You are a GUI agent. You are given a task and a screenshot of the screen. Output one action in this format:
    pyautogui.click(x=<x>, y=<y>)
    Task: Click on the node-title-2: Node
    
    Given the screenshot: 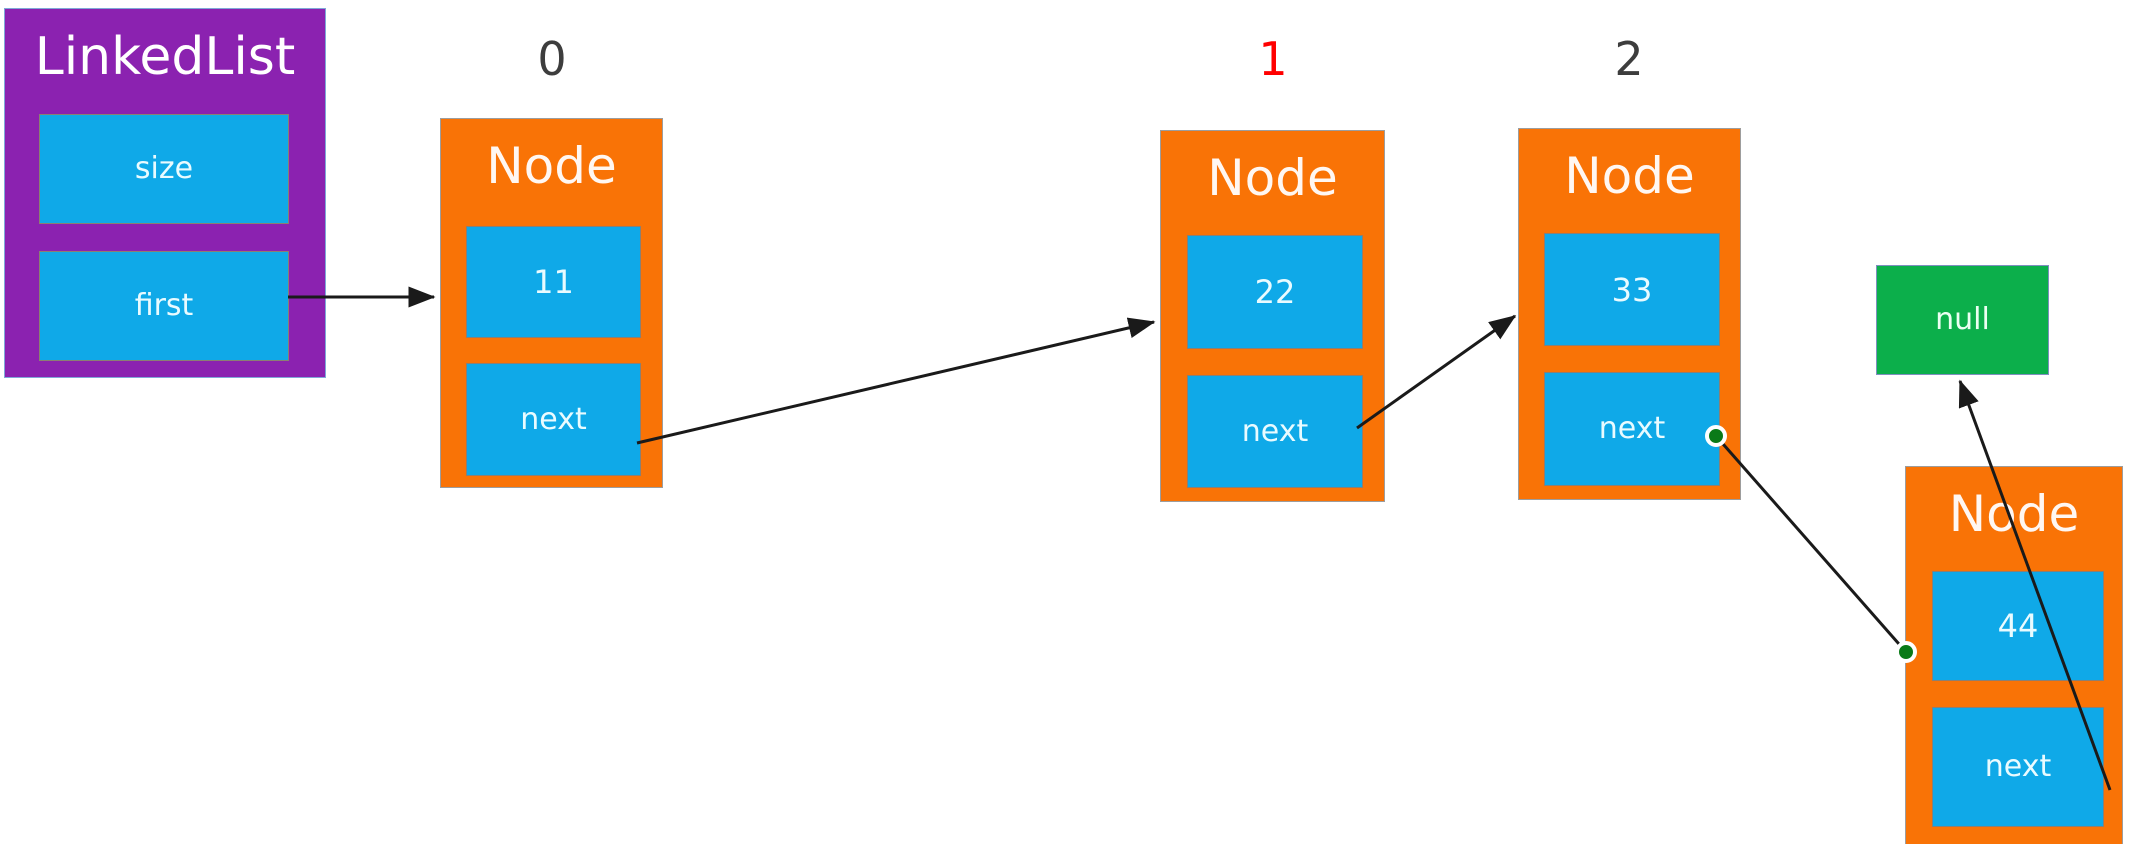 What is the action you would take?
    pyautogui.click(x=1629, y=176)
    